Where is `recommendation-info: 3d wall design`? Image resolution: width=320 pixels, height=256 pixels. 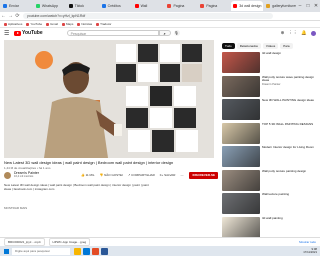 recommendation-info: 3d wall design is located at coordinates (271, 63).